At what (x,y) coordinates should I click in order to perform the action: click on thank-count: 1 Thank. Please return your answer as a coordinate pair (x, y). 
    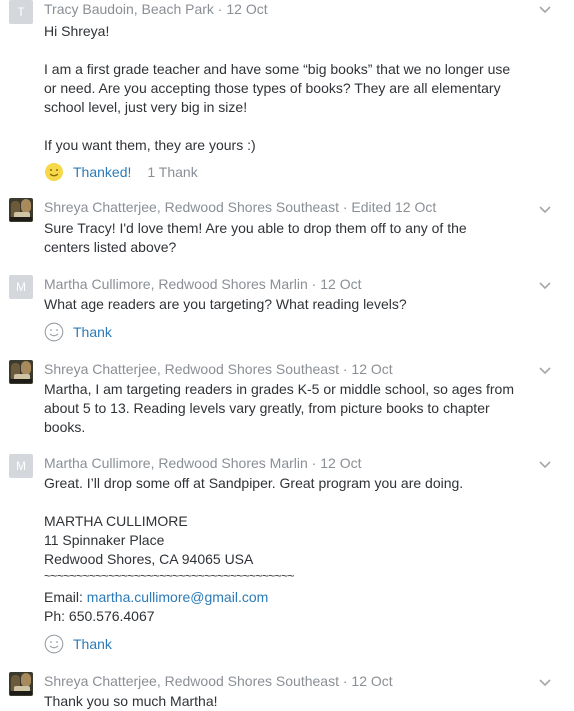
    Looking at the image, I should click on (172, 172).